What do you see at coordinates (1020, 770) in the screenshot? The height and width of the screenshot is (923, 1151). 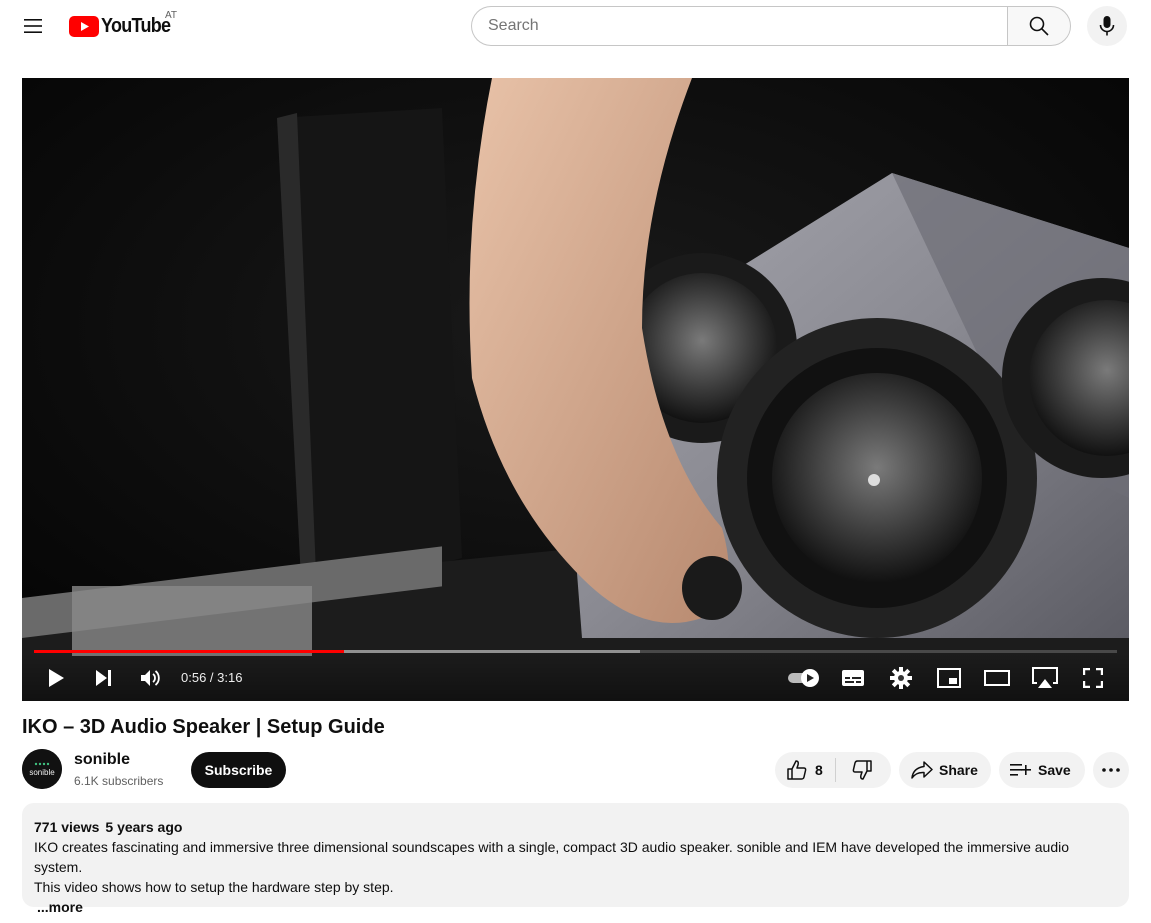 I see `save-playlist-icon` at bounding box center [1020, 770].